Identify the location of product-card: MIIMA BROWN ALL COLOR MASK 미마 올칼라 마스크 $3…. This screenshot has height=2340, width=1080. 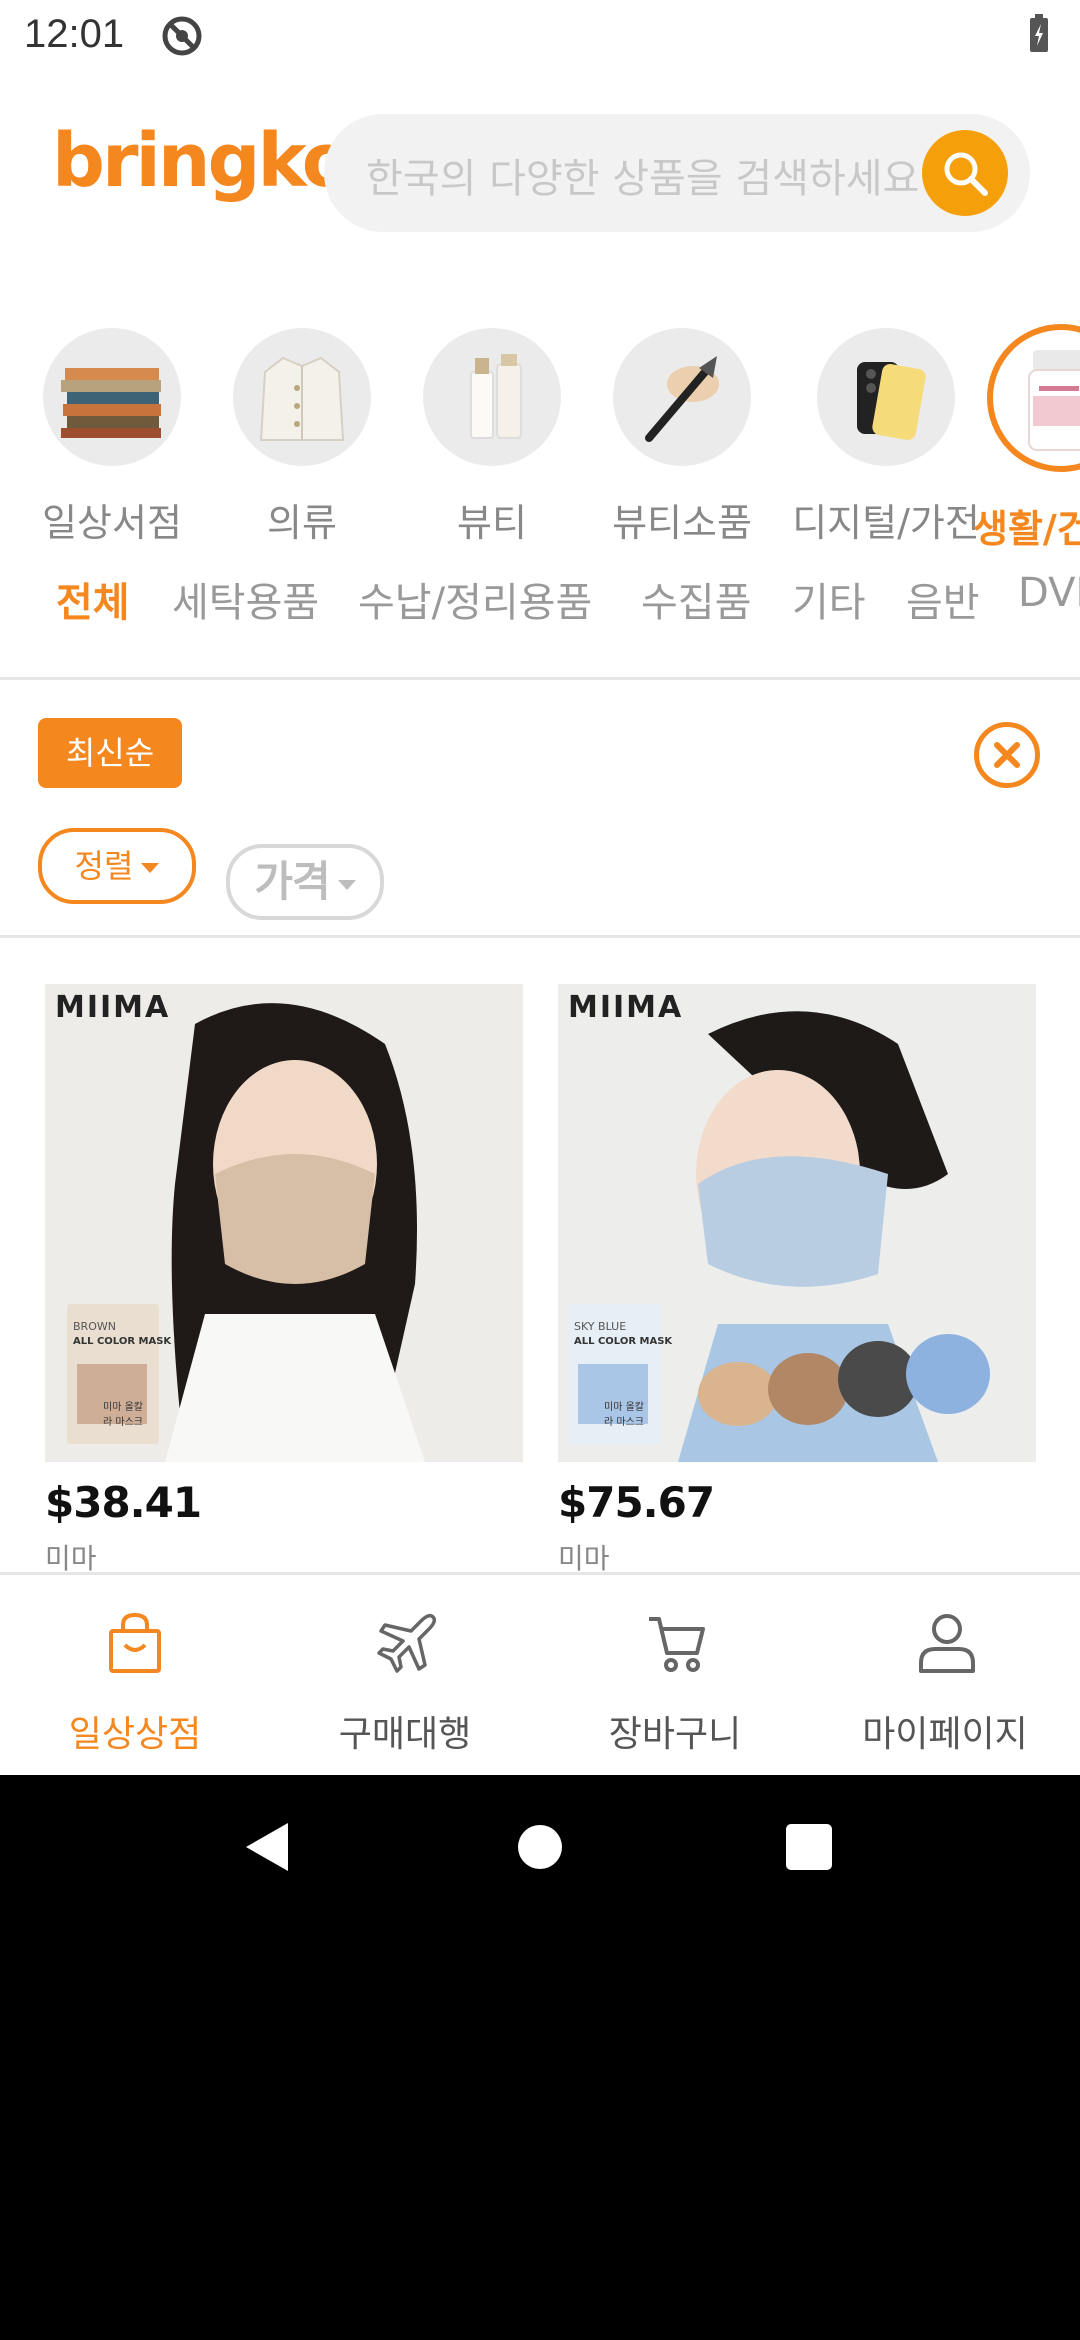
(284, 1280).